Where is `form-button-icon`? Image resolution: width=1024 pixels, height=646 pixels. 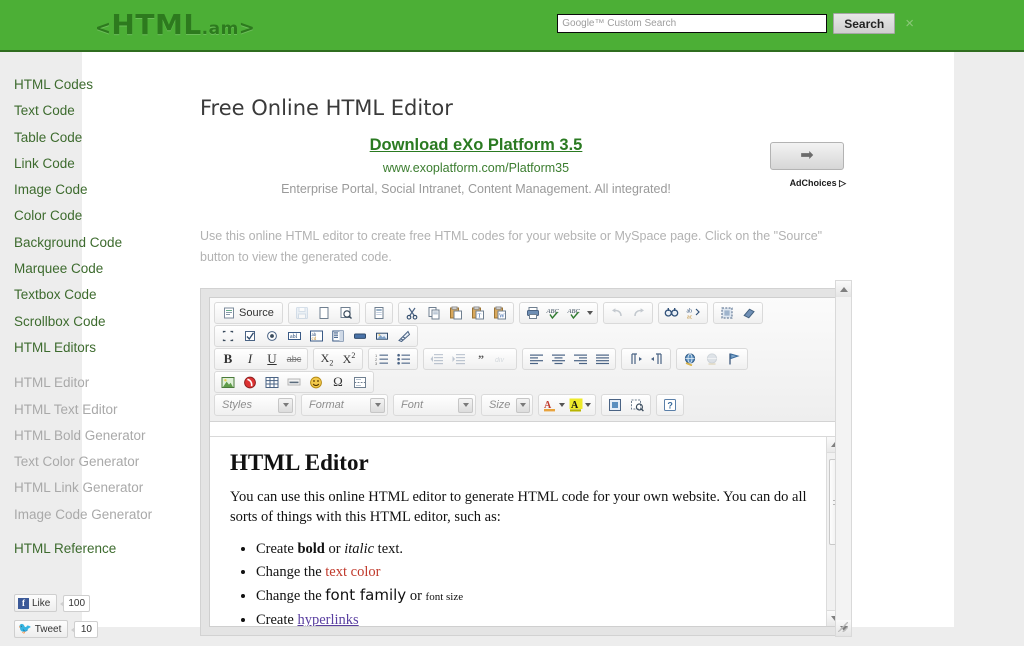
form-button-icon is located at coordinates (360, 336).